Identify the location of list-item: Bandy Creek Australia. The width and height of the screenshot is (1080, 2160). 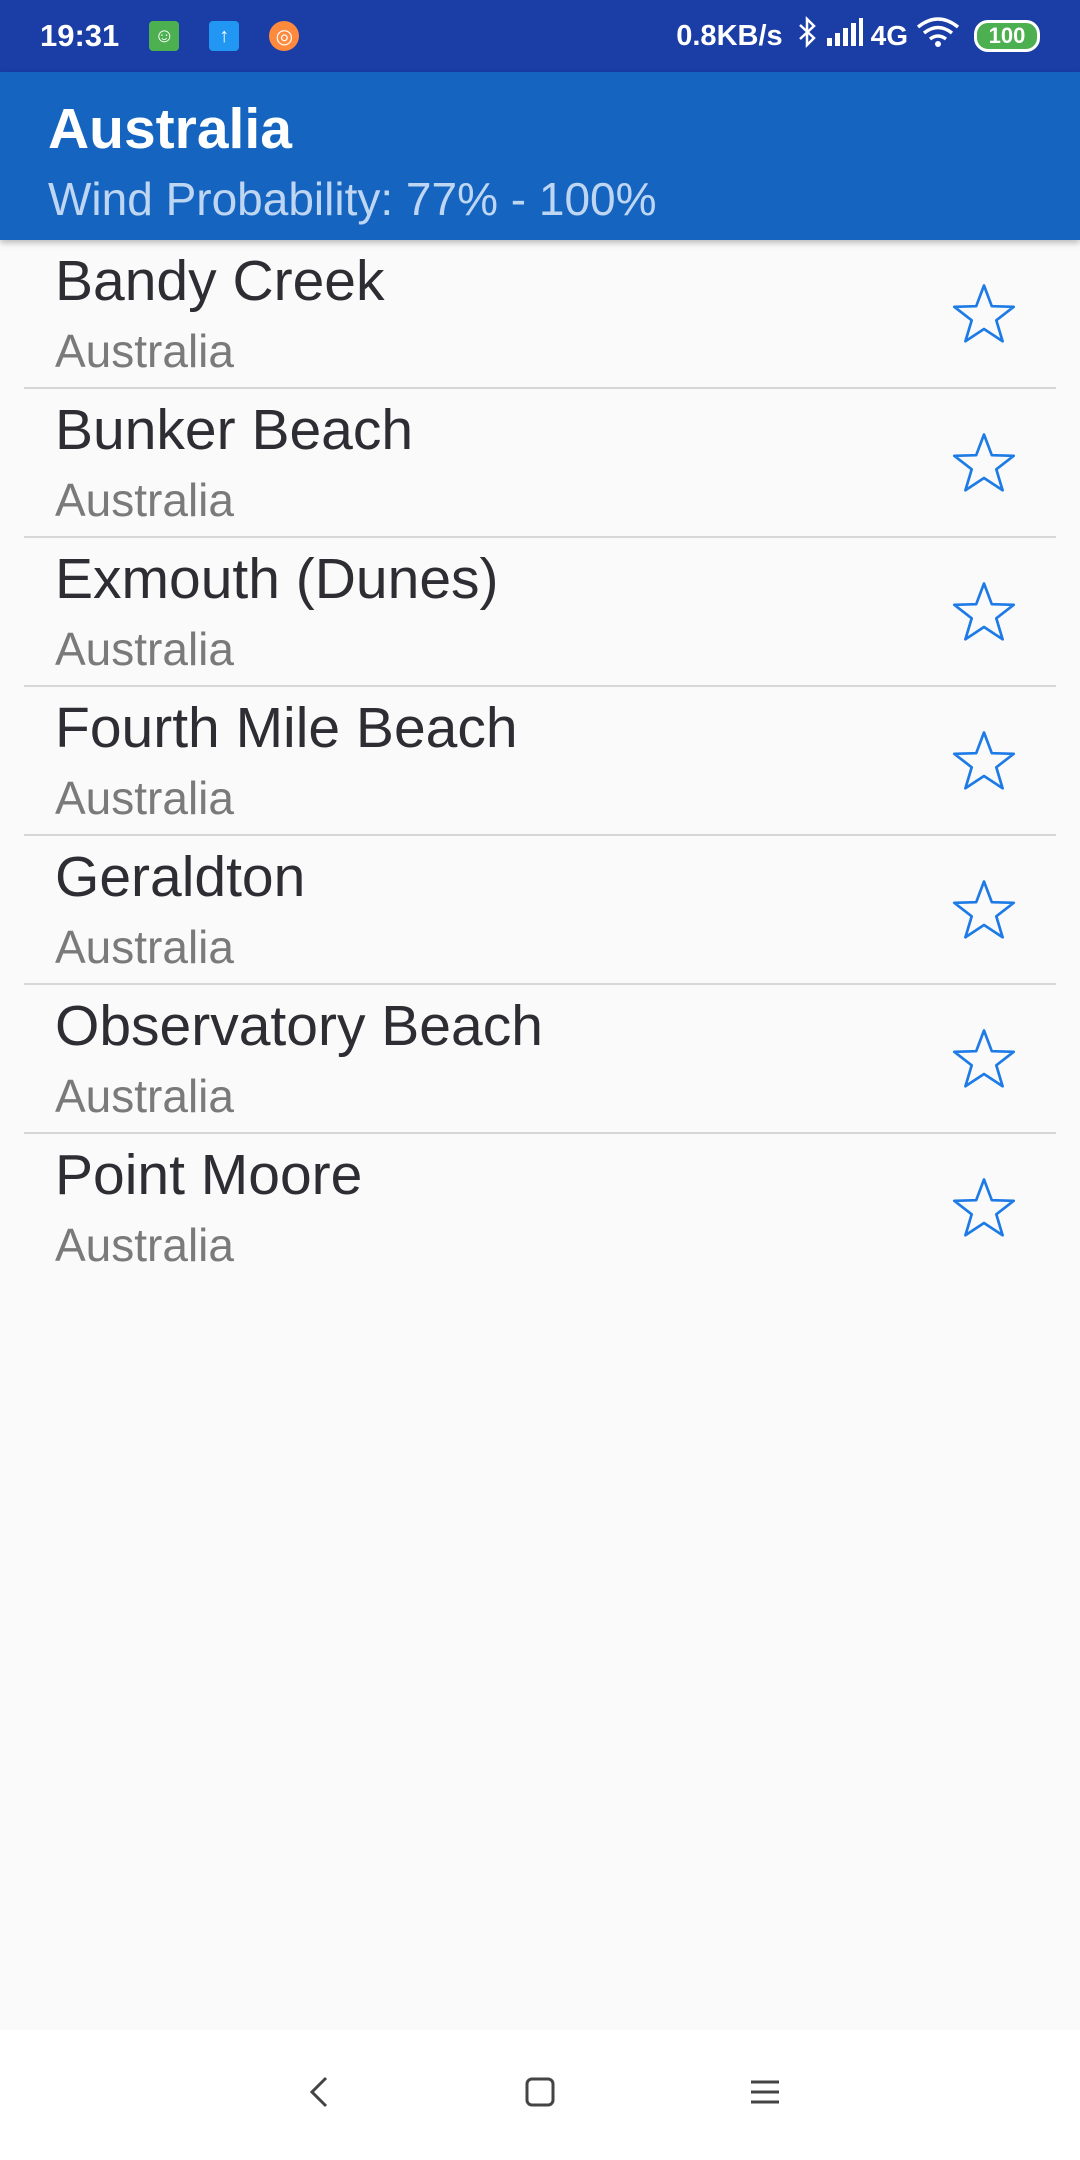
(540, 314).